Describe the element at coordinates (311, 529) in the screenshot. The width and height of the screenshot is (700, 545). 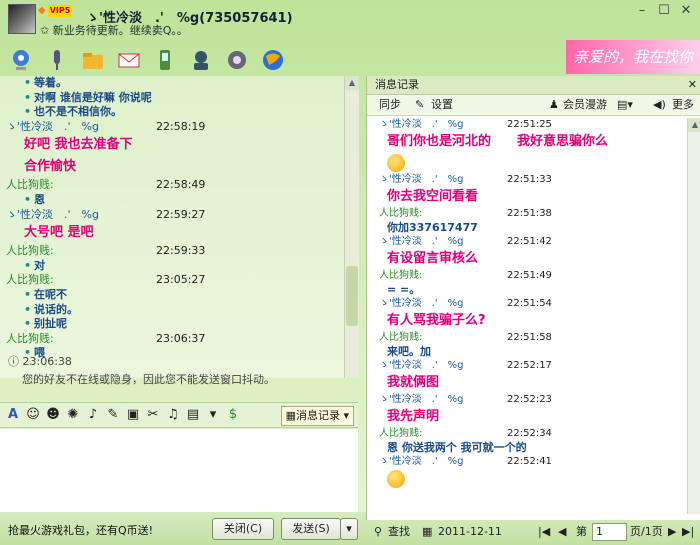
I see `send-button: 发送(S)` at that location.